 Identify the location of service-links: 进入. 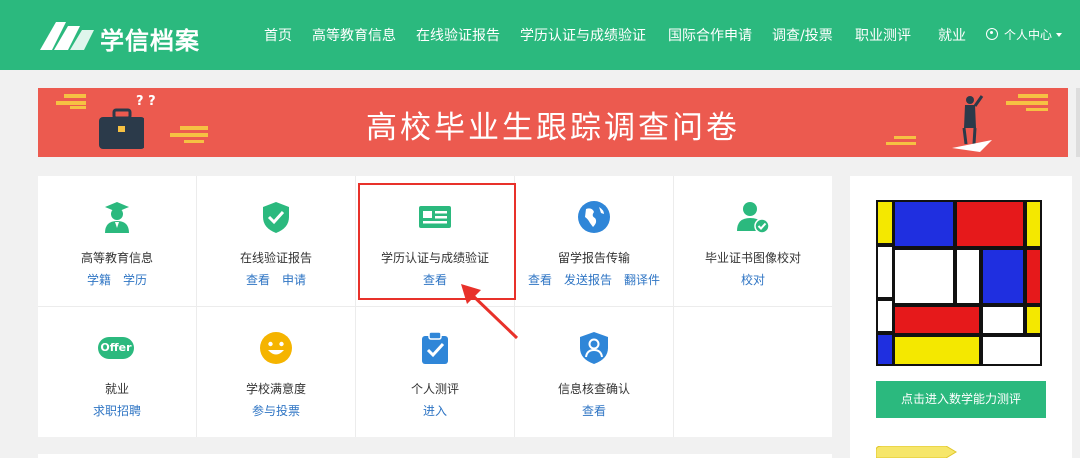
(435, 410).